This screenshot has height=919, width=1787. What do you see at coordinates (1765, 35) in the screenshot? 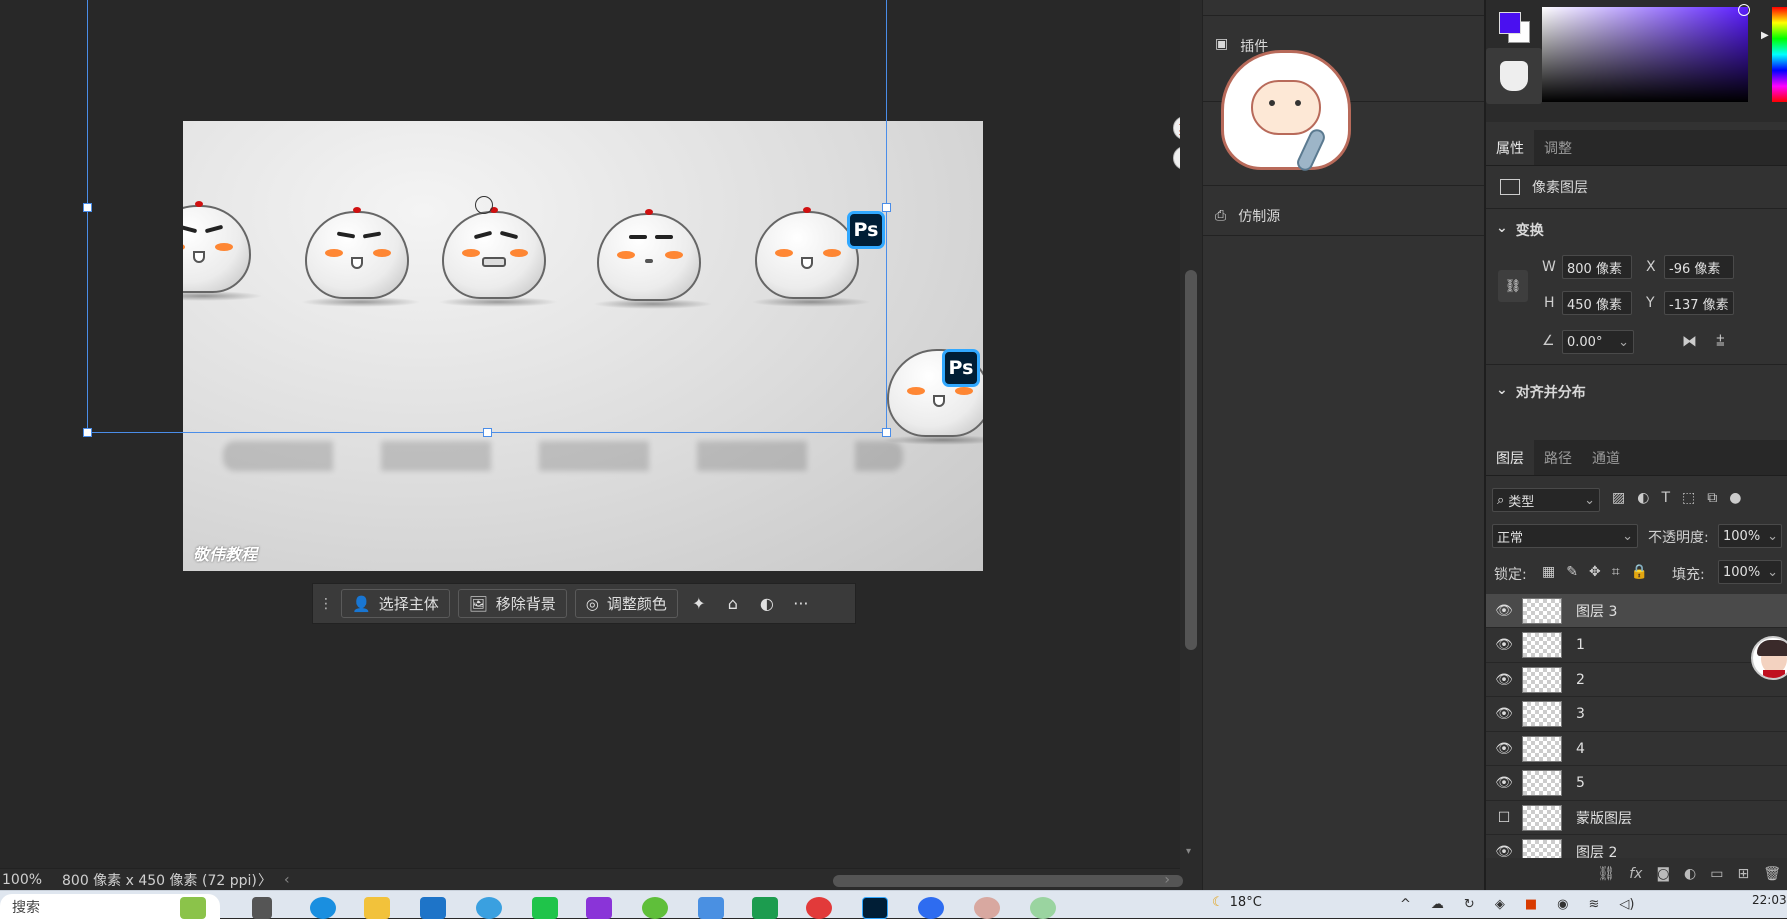
I see `hue-slider-arrow-icon: ▶` at bounding box center [1765, 35].